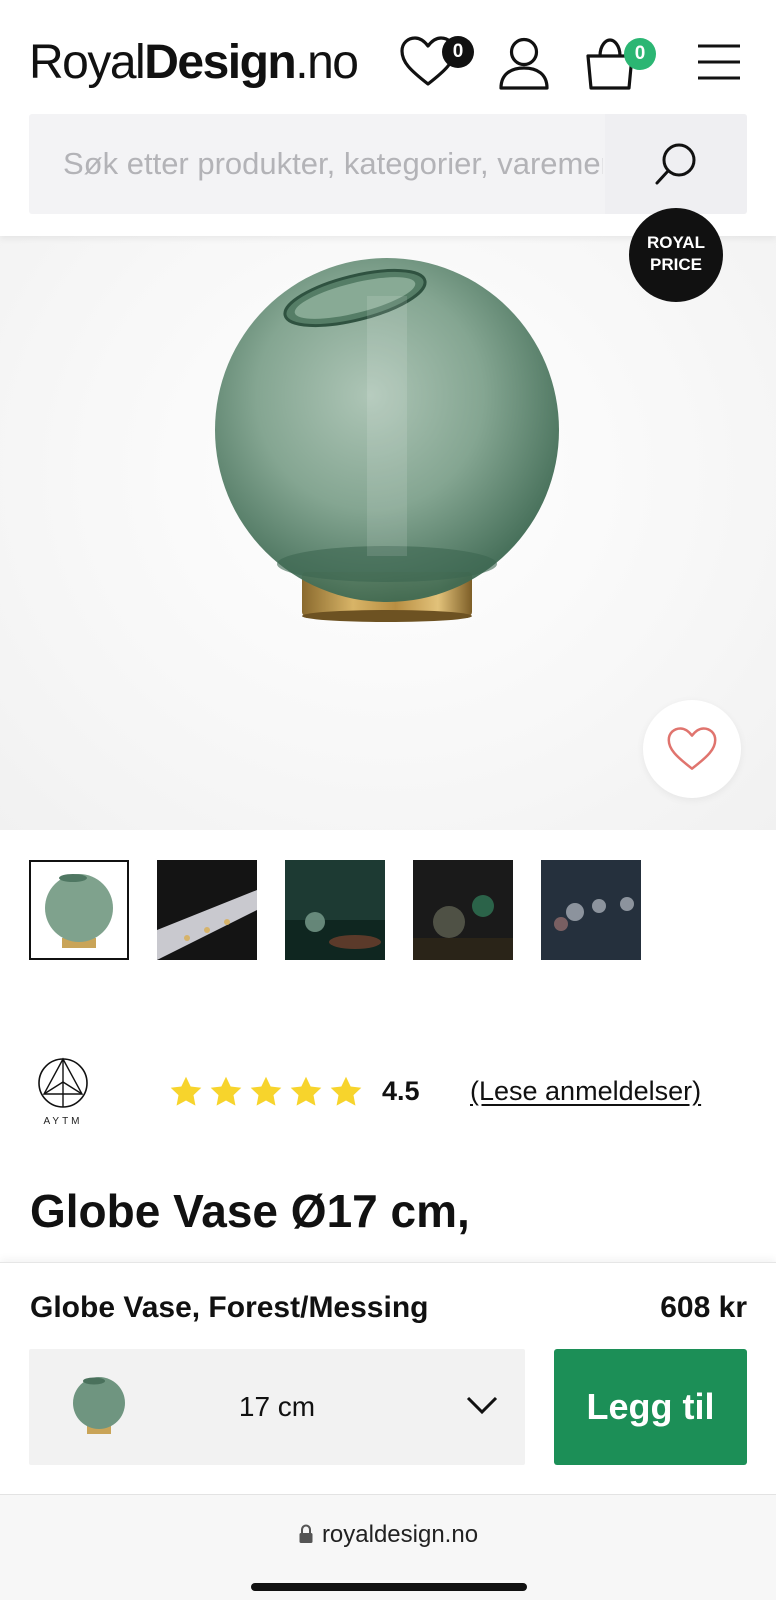  Describe the element at coordinates (229, 1307) in the screenshot. I see `buybar-product-name: Globe Vase, Forest/Messing` at that location.